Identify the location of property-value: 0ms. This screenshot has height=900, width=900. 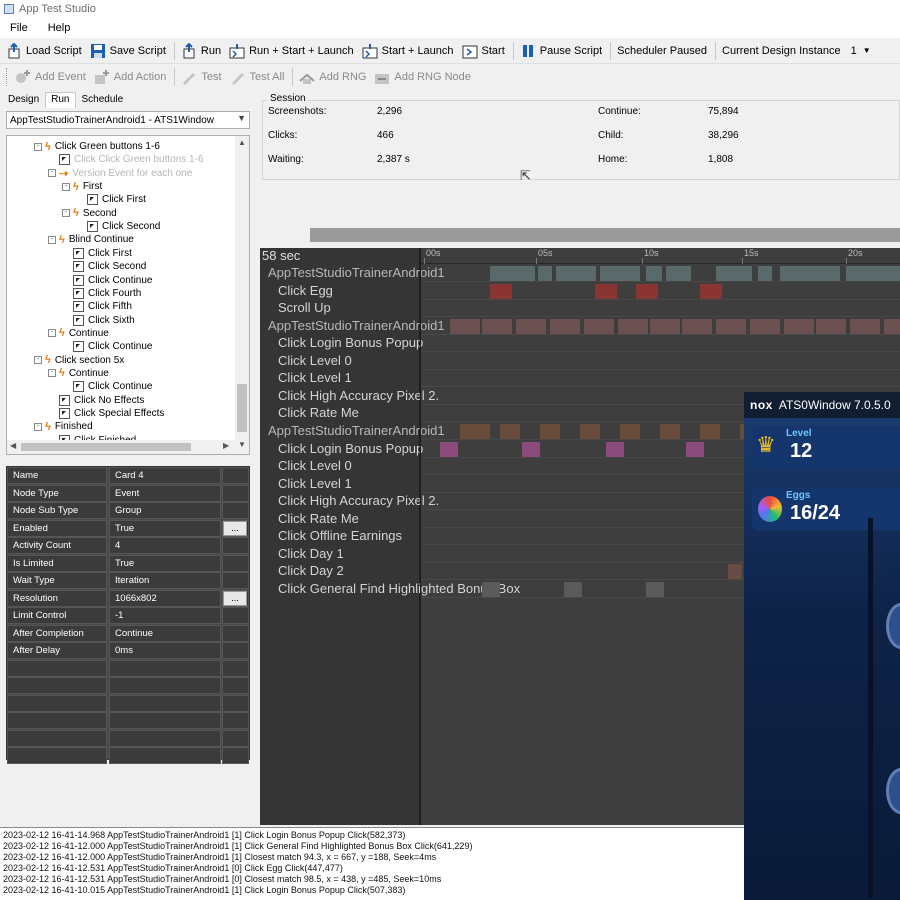
(165, 650).